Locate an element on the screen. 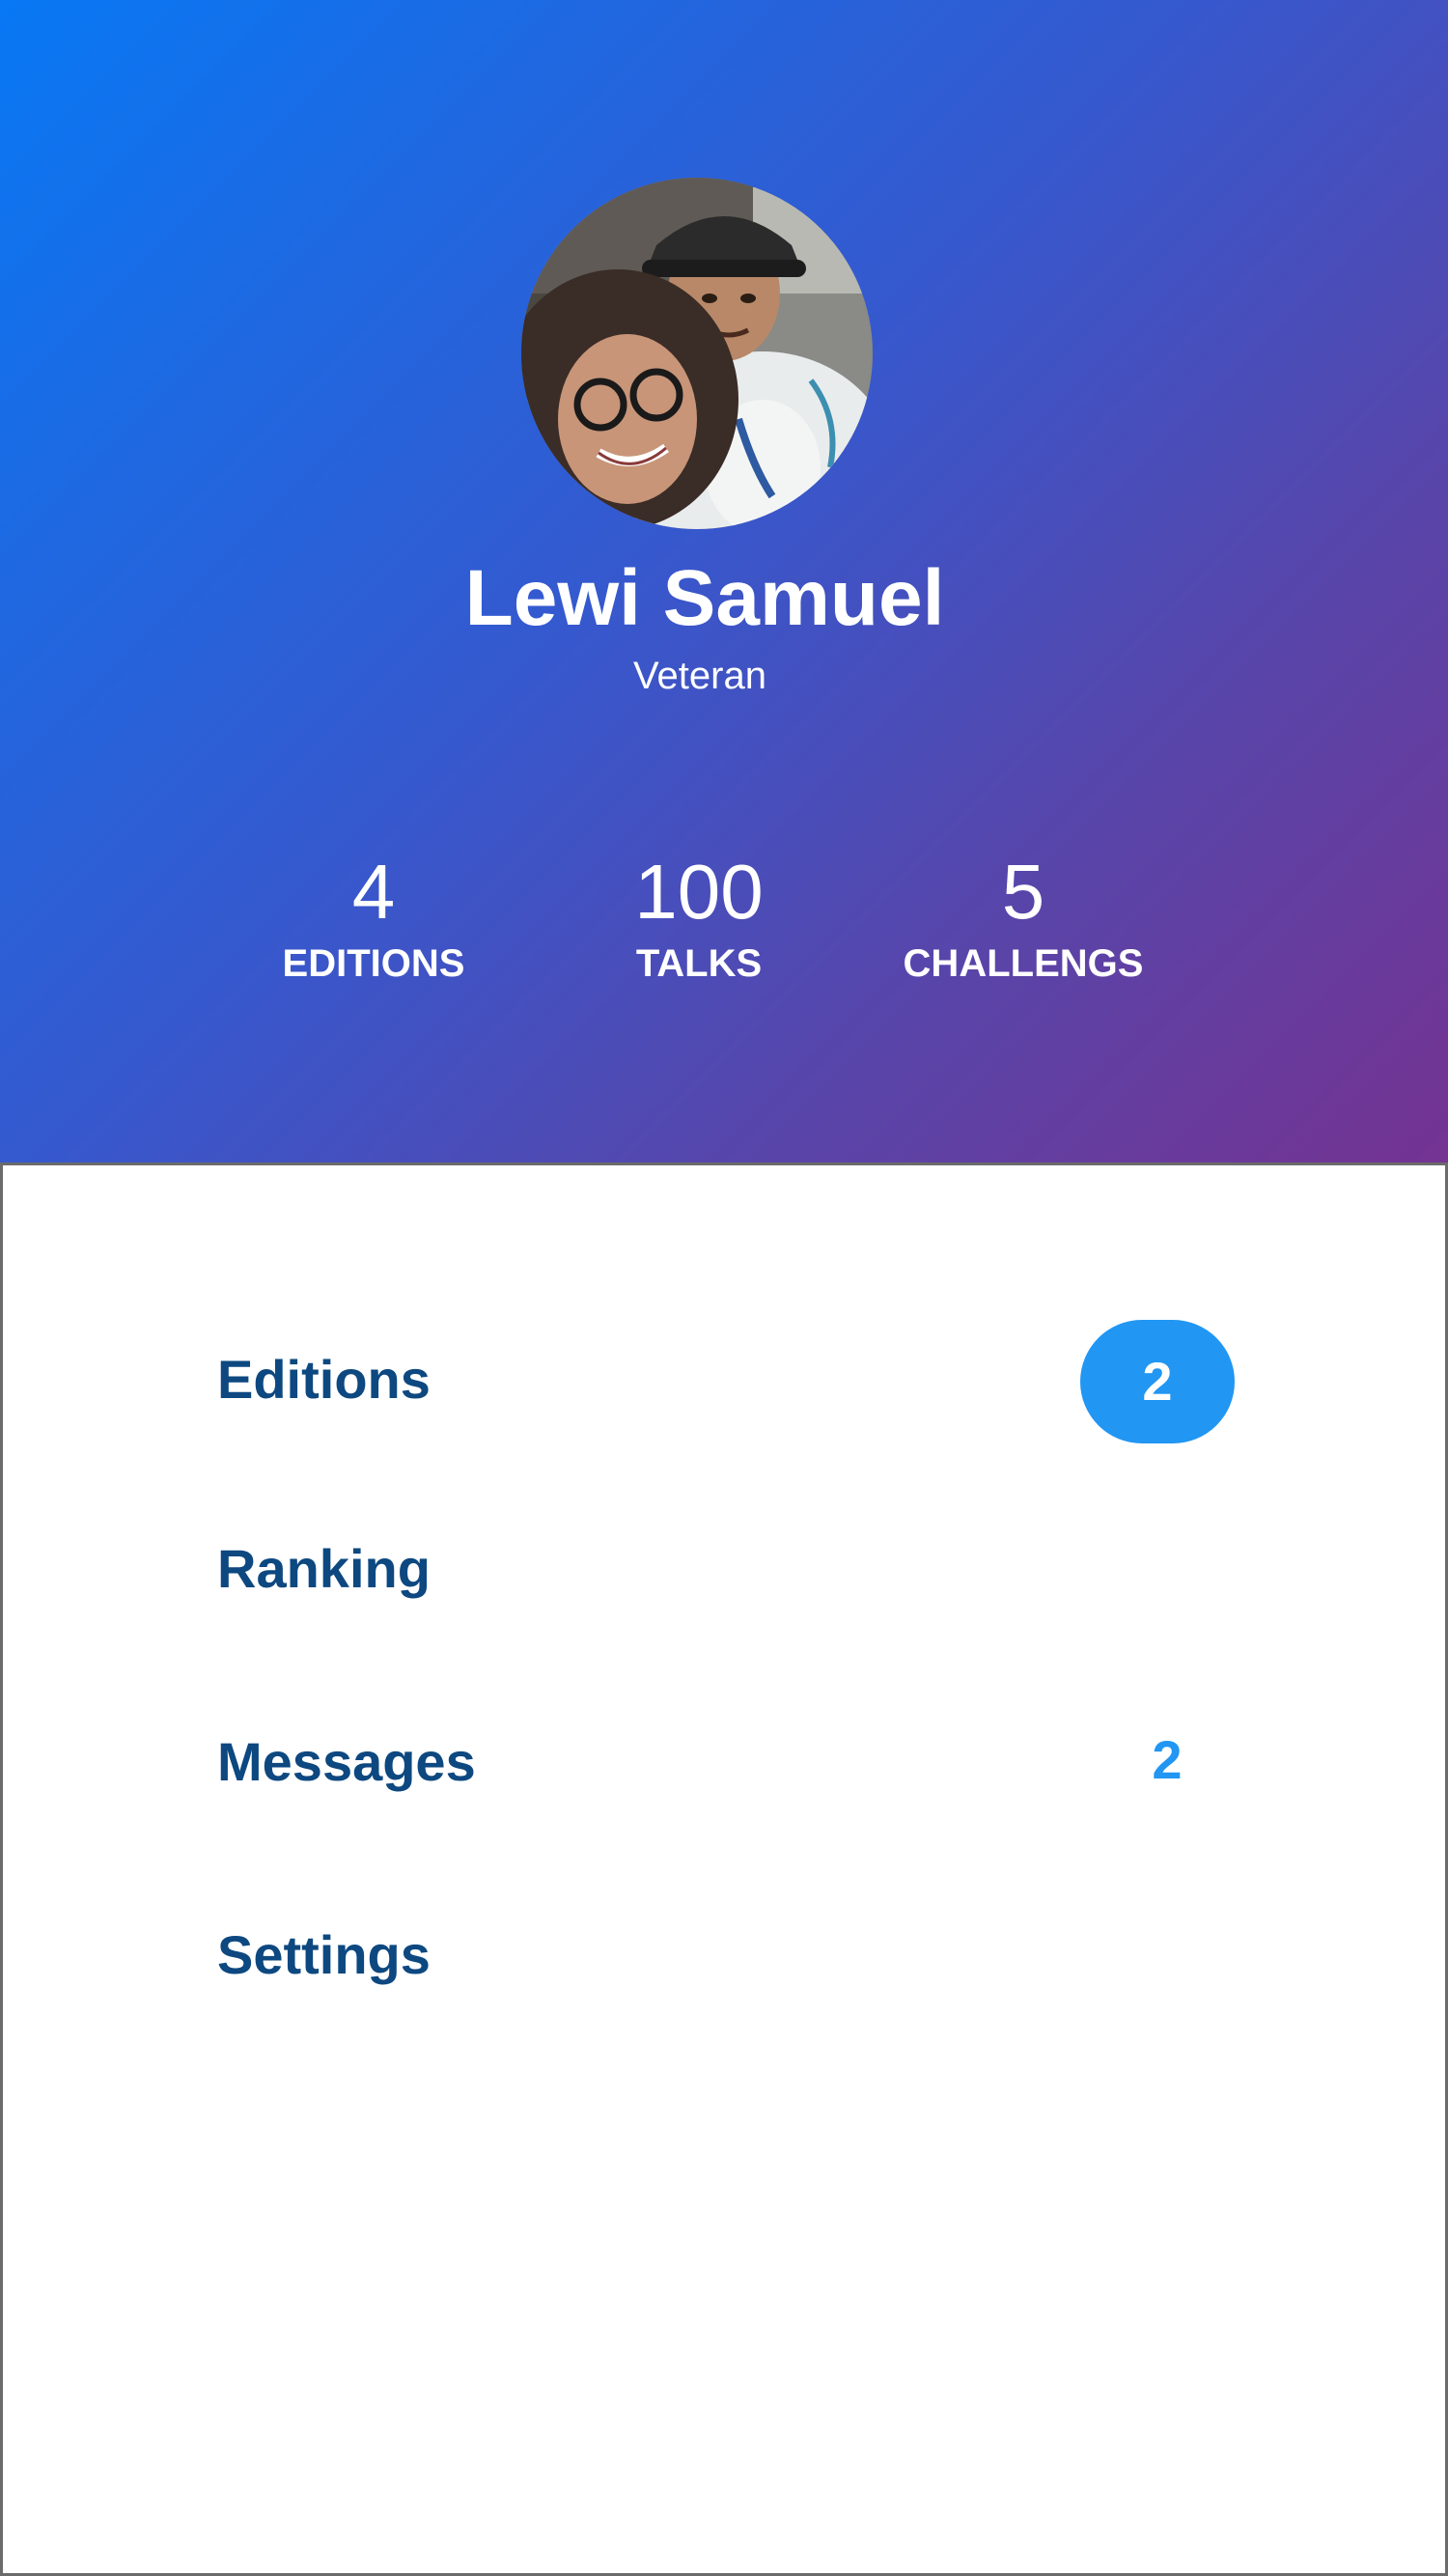  messages-count: 2 is located at coordinates (1168, 1760).